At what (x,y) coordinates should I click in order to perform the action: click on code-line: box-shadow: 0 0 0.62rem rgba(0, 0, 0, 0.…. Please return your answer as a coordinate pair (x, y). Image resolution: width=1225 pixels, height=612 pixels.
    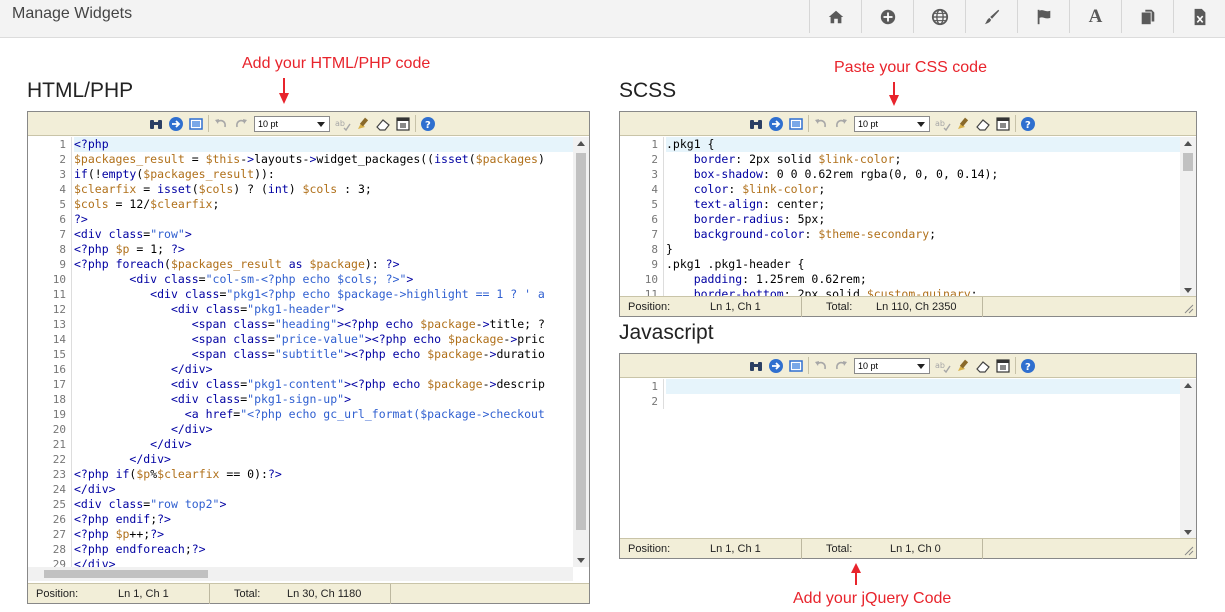
    Looking at the image, I should click on (923, 174).